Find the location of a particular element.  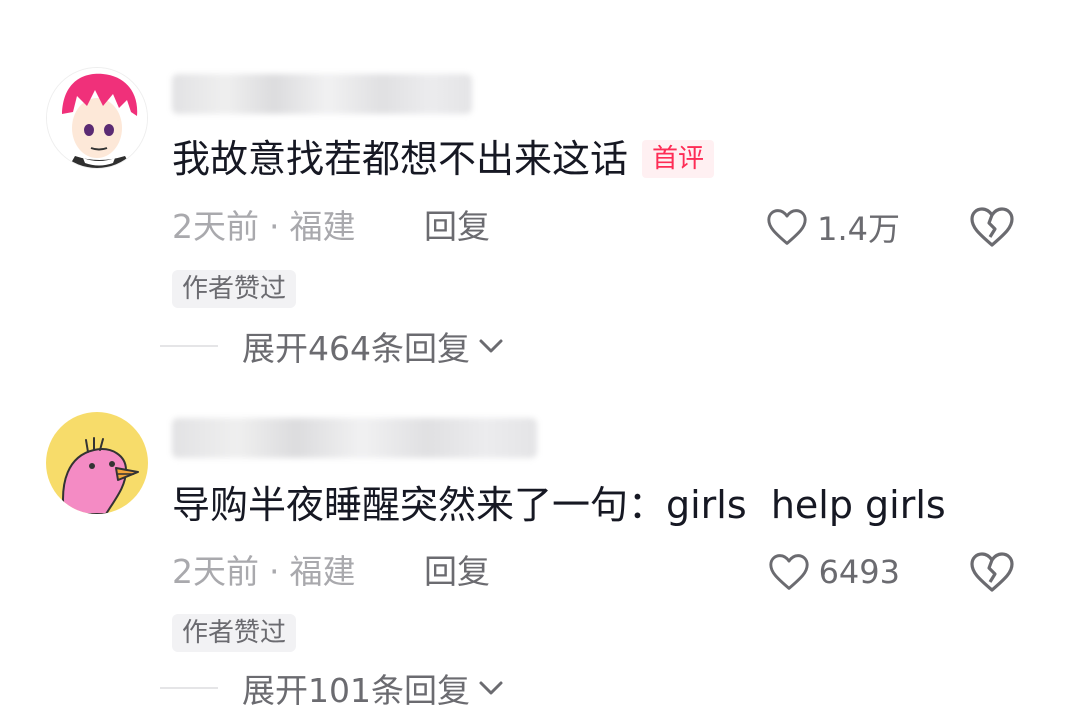

like-count: 1.4万 is located at coordinates (858, 229).